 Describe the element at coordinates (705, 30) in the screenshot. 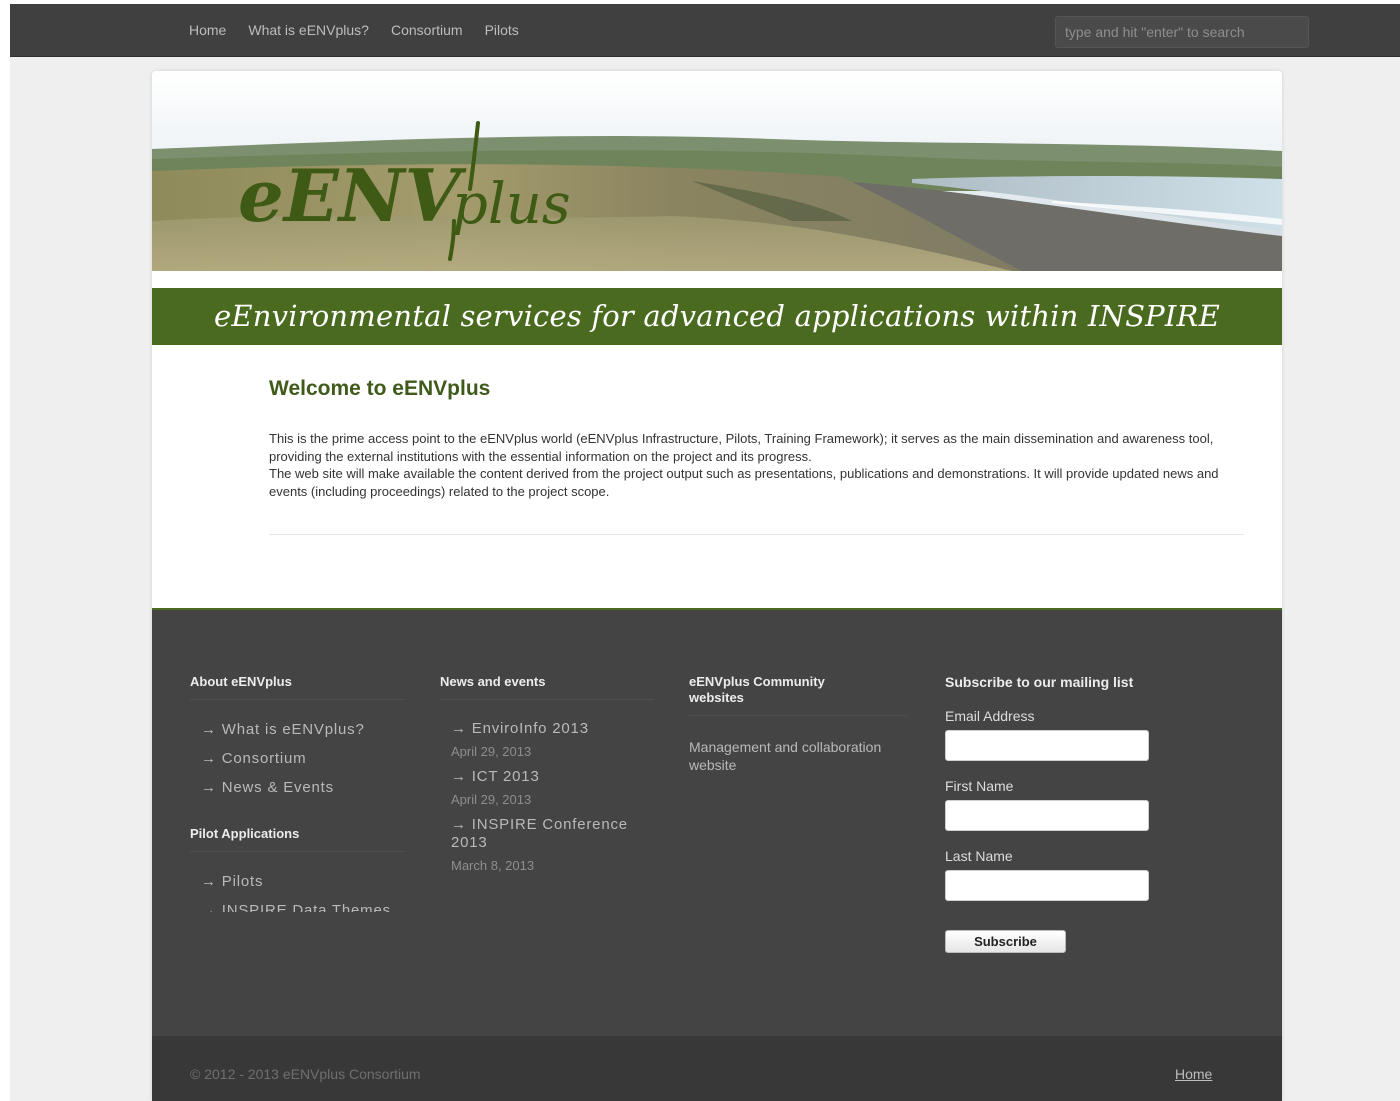

I see `top-navbar: Home What is eENVplus? Consortium Pilots` at that location.